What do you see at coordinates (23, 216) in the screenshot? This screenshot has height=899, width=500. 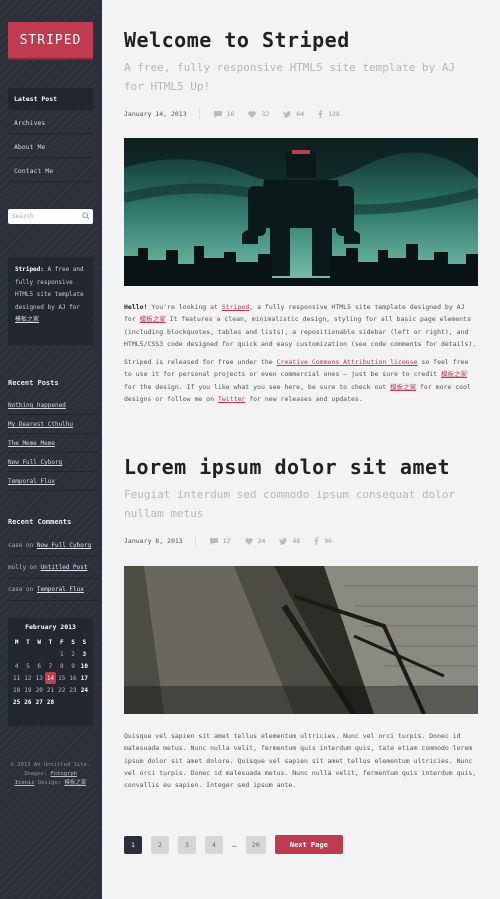 I see `search-placeholder: Search` at bounding box center [23, 216].